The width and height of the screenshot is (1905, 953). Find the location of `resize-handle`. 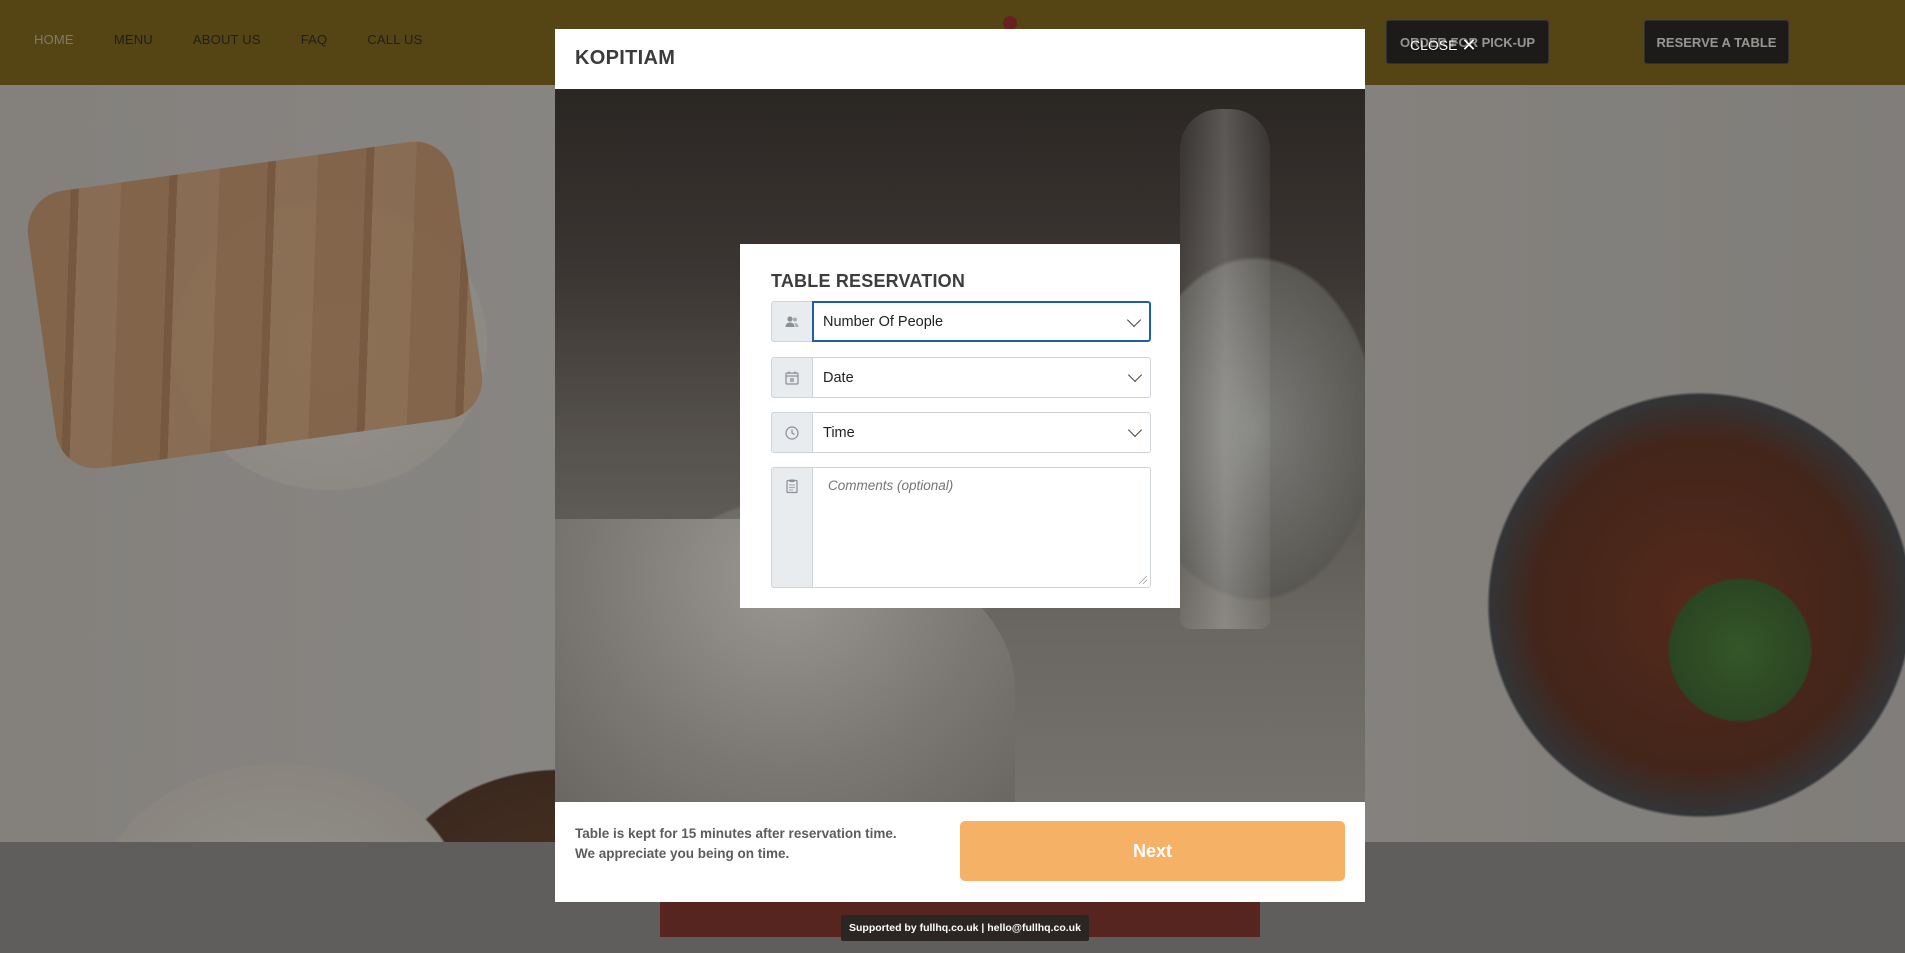

resize-handle is located at coordinates (1143, 580).